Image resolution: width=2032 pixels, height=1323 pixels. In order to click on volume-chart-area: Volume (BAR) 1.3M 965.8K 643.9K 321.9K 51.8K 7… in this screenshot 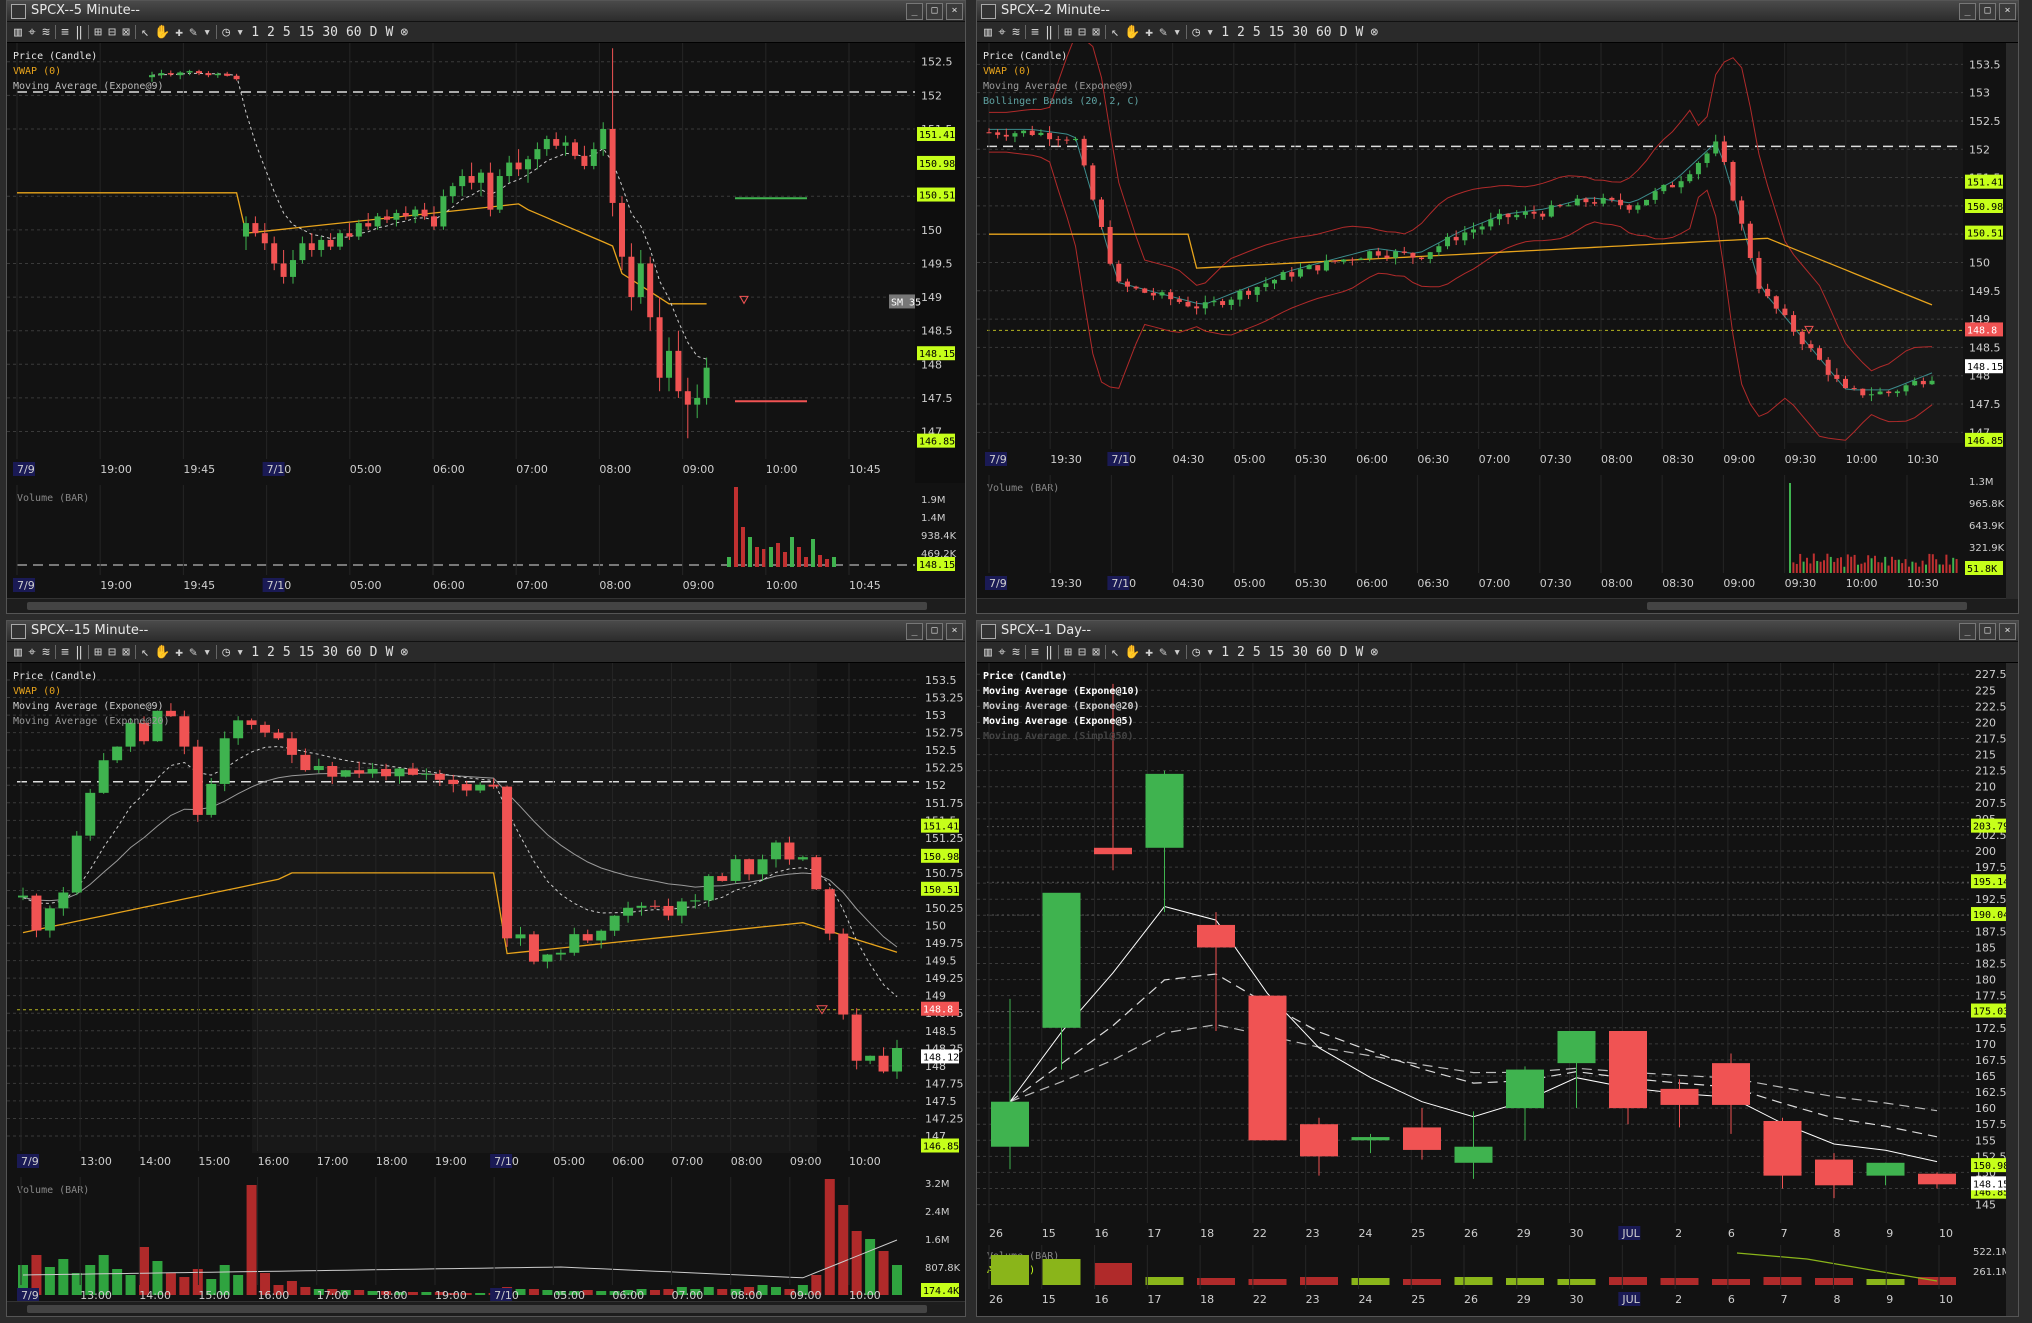, I will do `click(1497, 536)`.